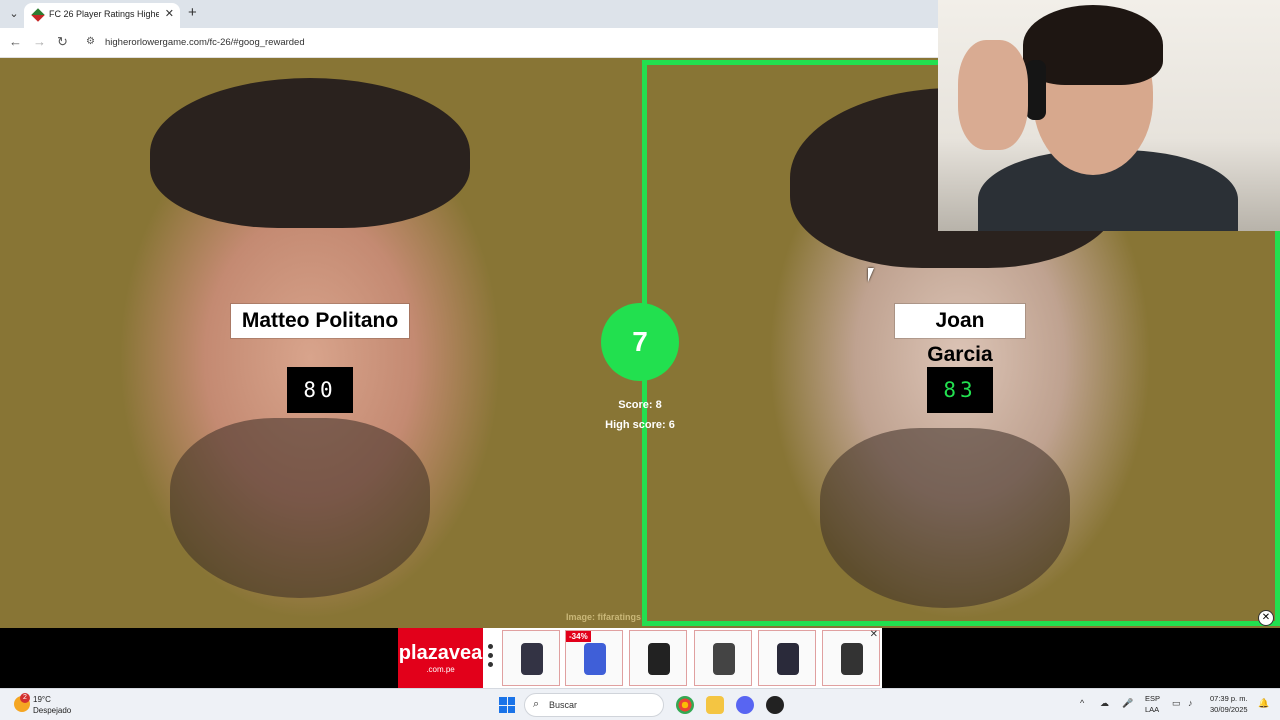 This screenshot has height=720, width=1280. I want to click on input-language: ESP, so click(1152, 698).